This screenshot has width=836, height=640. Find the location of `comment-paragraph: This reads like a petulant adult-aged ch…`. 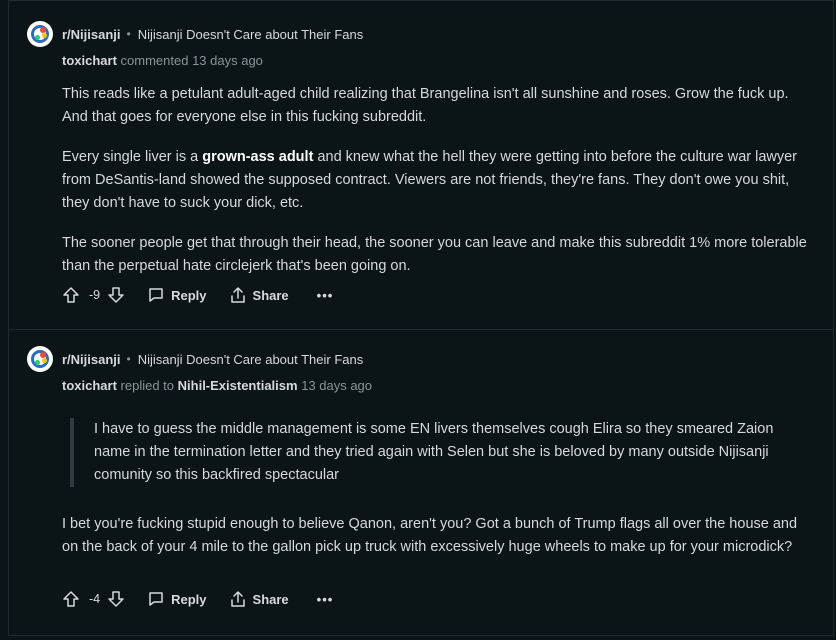

comment-paragraph: This reads like a petulant adult-aged ch… is located at coordinates (425, 105).